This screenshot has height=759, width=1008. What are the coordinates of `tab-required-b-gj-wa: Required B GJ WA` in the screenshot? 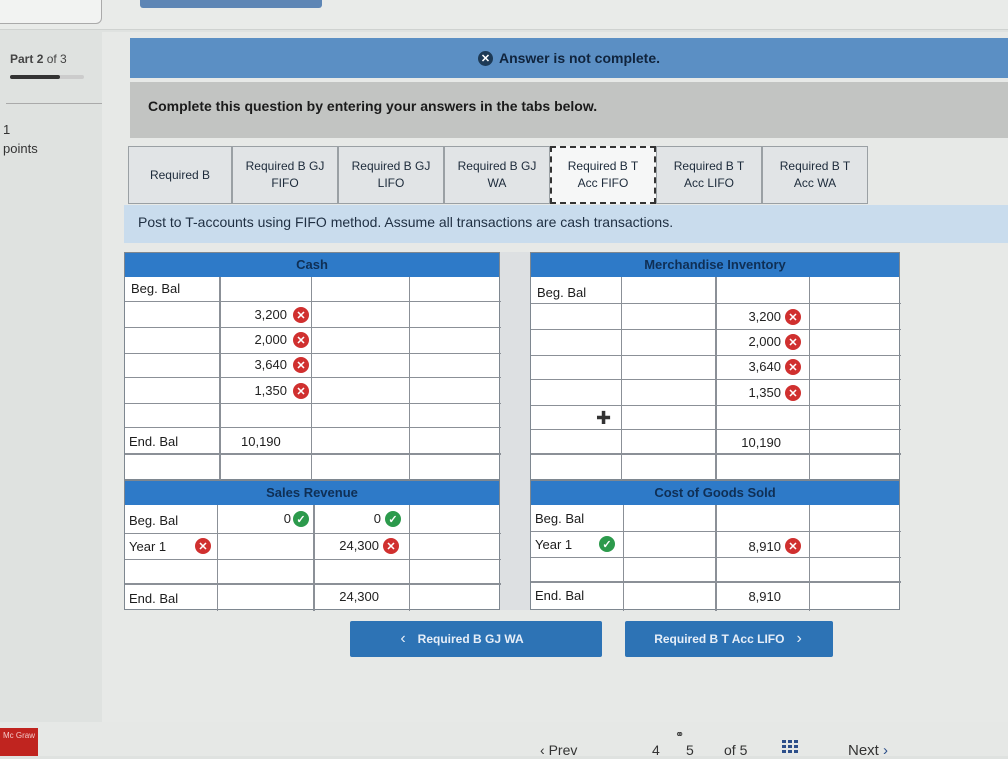 It's located at (497, 175).